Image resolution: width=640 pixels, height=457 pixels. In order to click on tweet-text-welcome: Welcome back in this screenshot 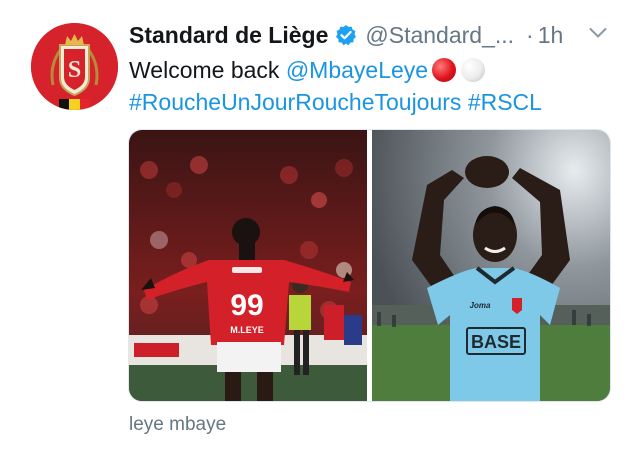, I will do `click(204, 70)`.